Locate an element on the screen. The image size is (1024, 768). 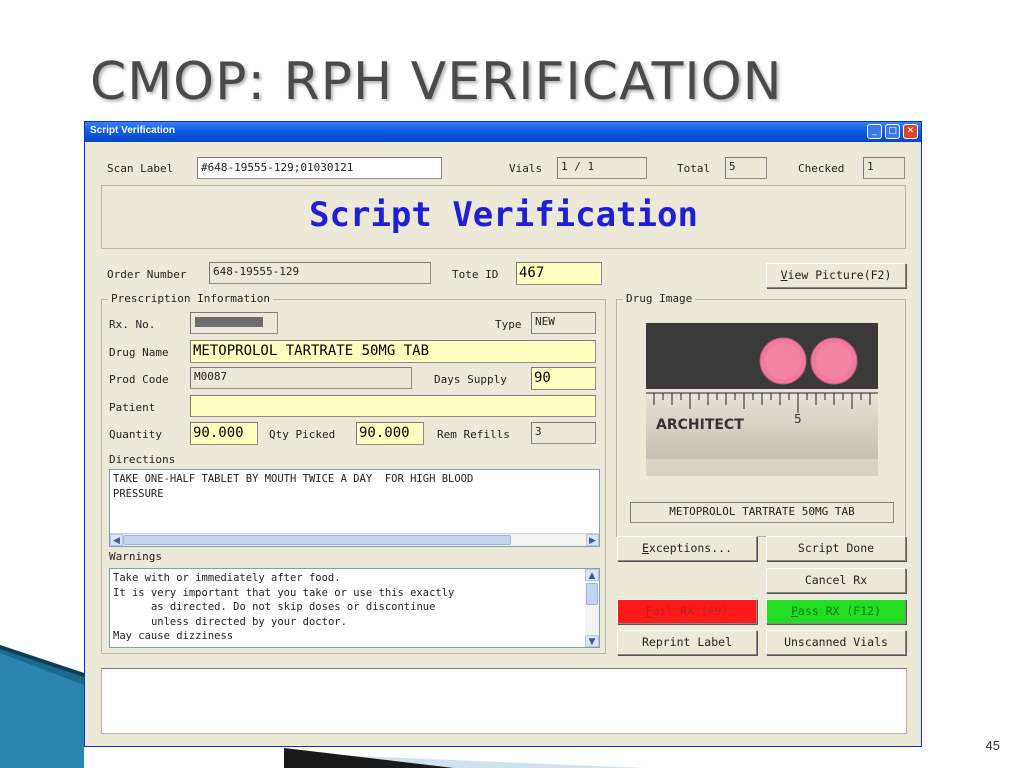
slide-title: CMOP: RPH VERIFICATION is located at coordinates (436, 82).